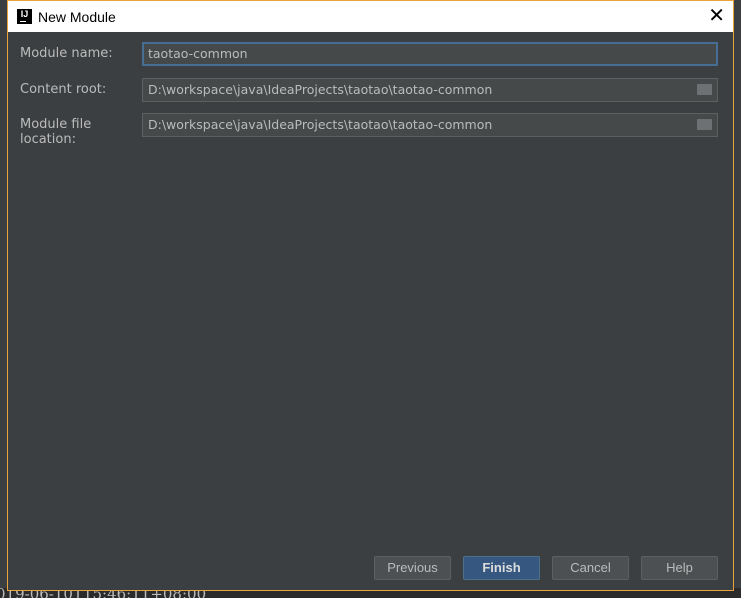 Image resolution: width=741 pixels, height=598 pixels. I want to click on content-root-row: Content root:, so click(81, 89).